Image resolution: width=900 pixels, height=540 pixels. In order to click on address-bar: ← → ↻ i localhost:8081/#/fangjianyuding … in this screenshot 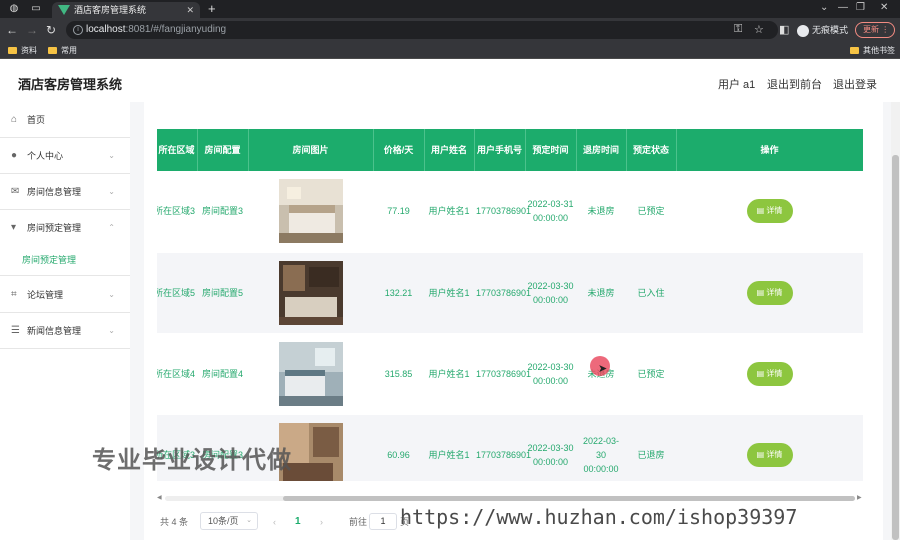, I will do `click(450, 30)`.